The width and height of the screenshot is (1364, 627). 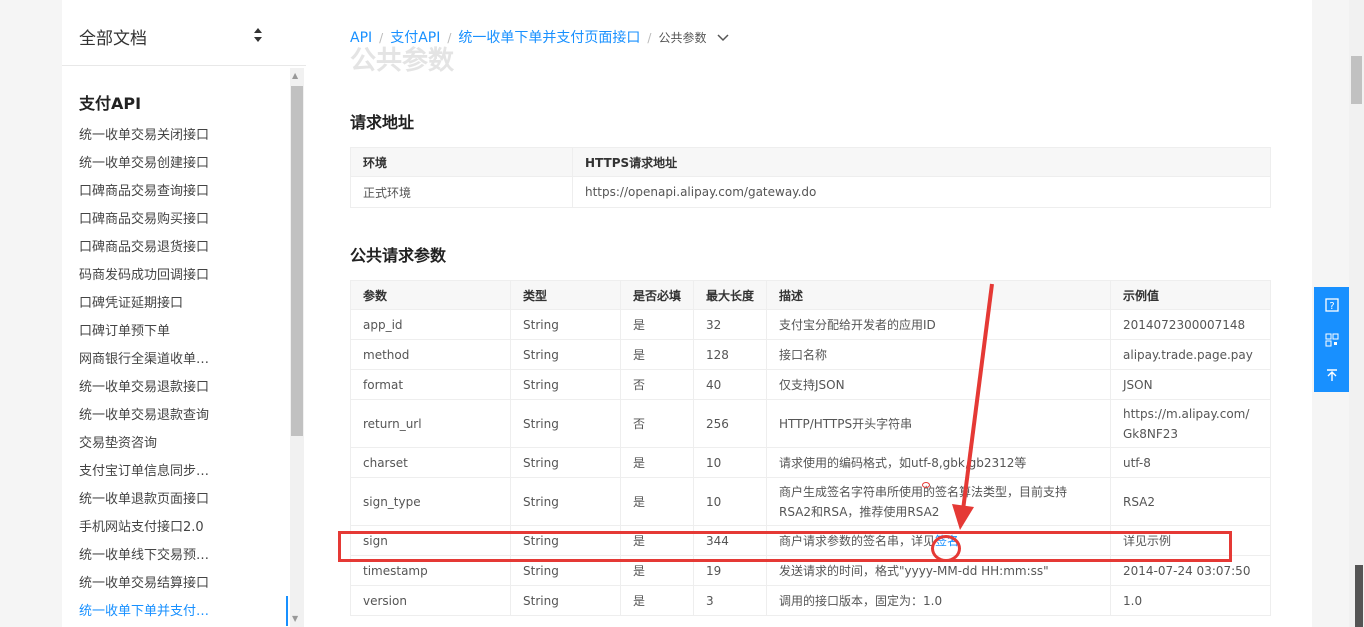 What do you see at coordinates (921, 192) in the screenshot?
I see `table-cell: https://openapi.alipay.com/gateway.do` at bounding box center [921, 192].